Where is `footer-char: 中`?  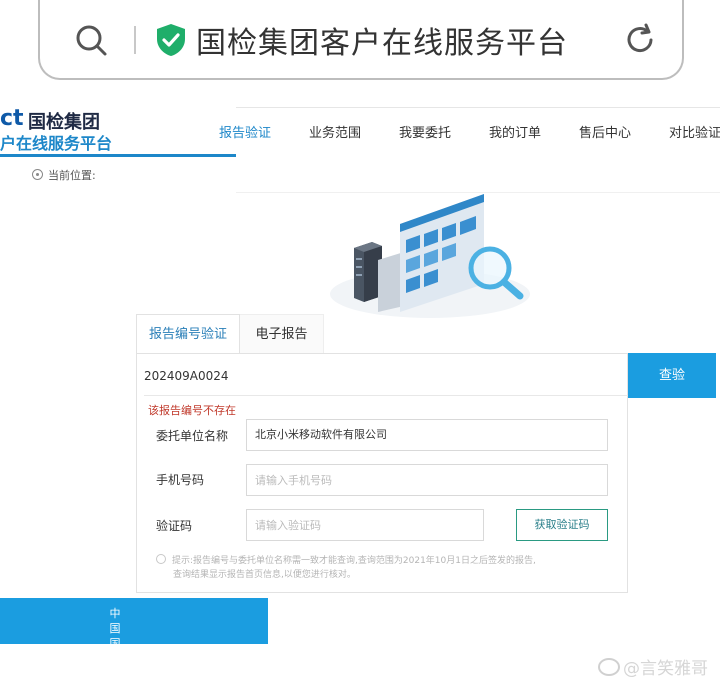
footer-char: 中 is located at coordinates (115, 613).